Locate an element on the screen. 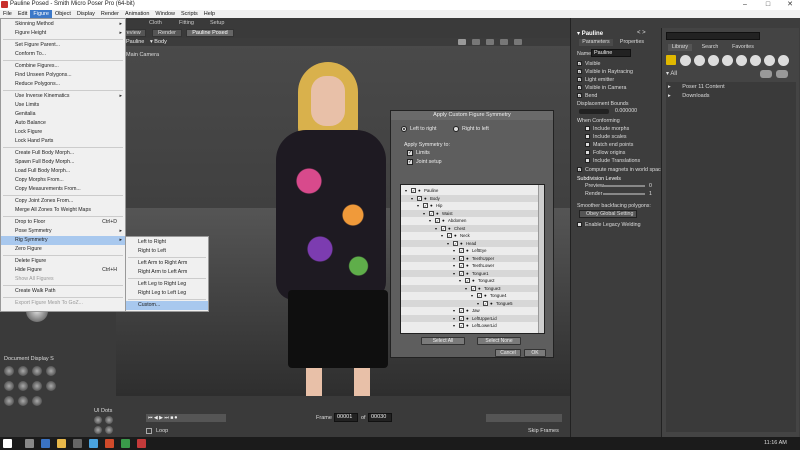 The width and height of the screenshot is (800, 450). wireframe-style-button is located at coordinates (37, 371).